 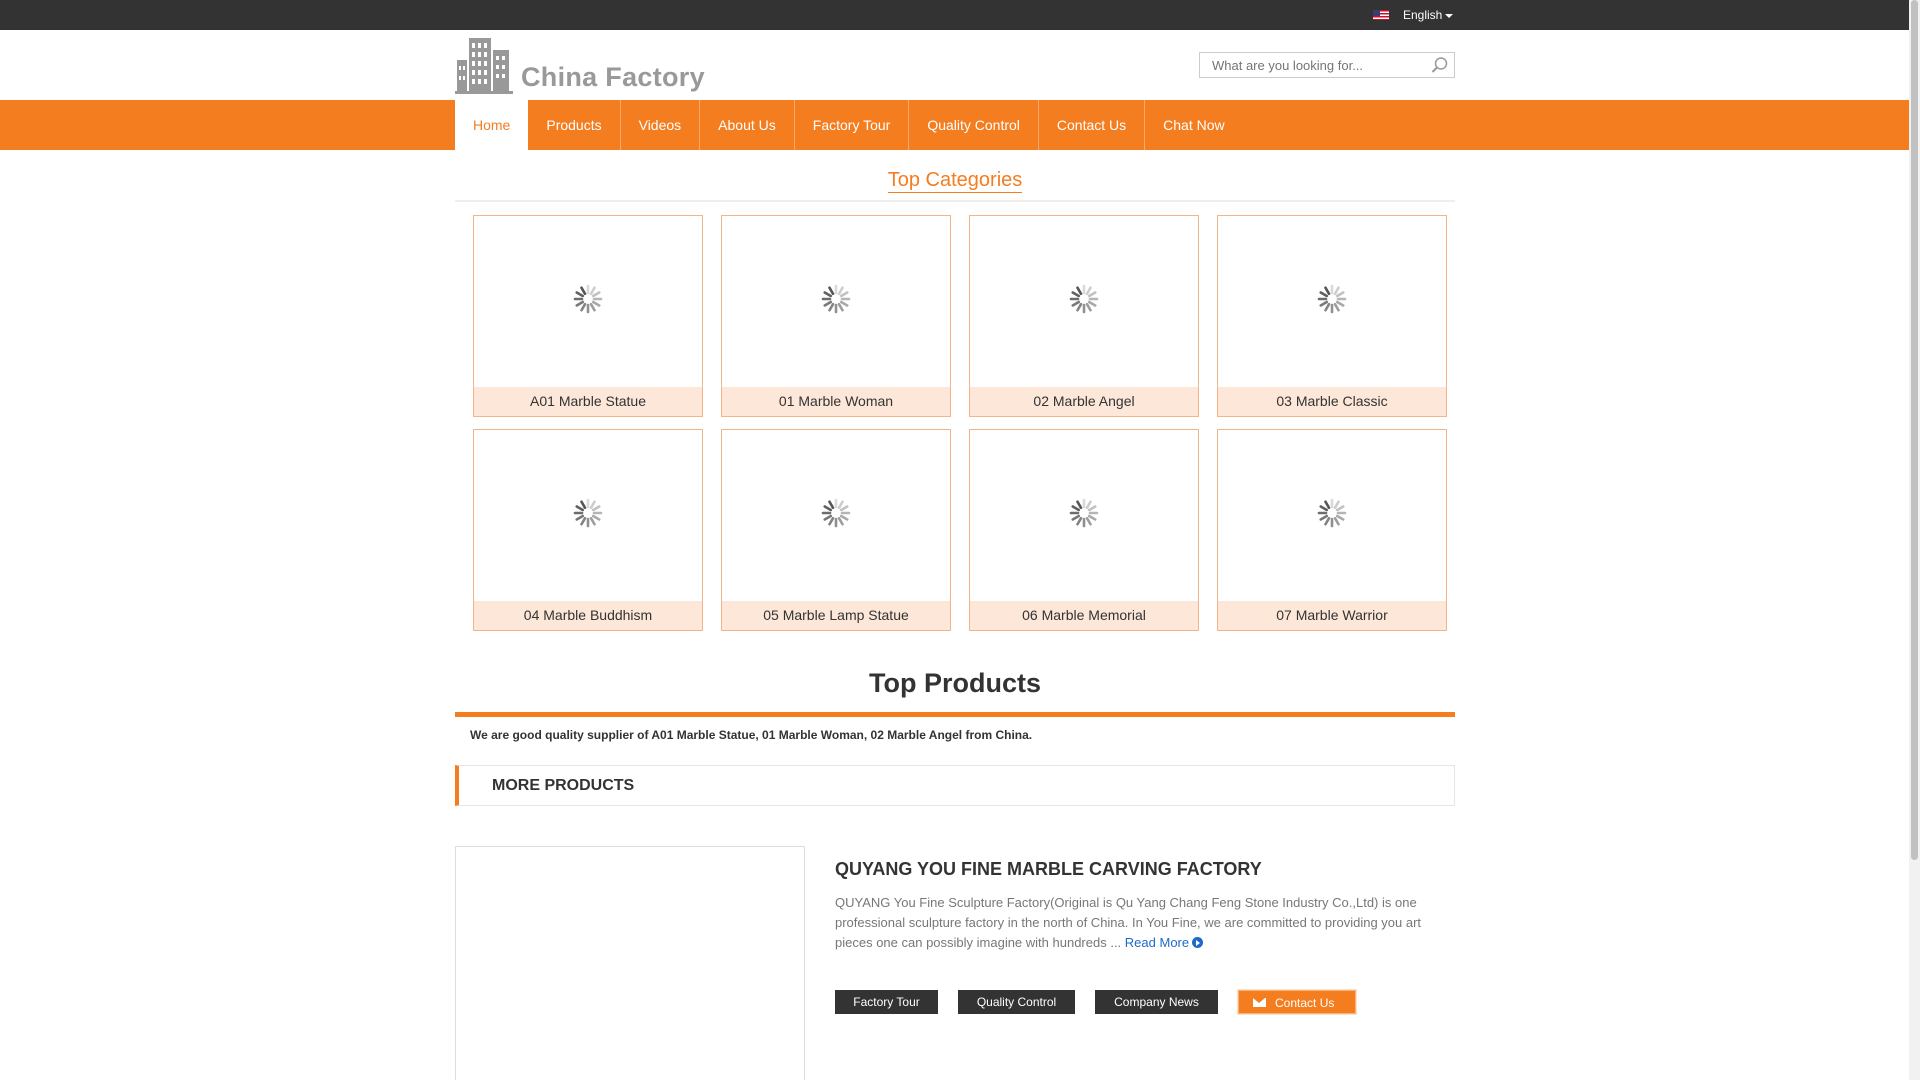 What do you see at coordinates (955, 683) in the screenshot?
I see `top-products-title: Top Products` at bounding box center [955, 683].